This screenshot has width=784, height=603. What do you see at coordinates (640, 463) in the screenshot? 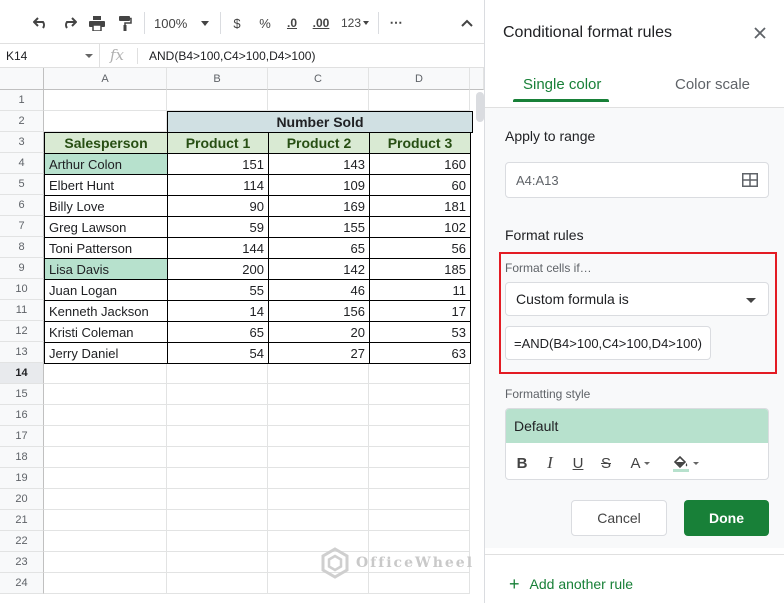
I see `text-color-button: A` at bounding box center [640, 463].